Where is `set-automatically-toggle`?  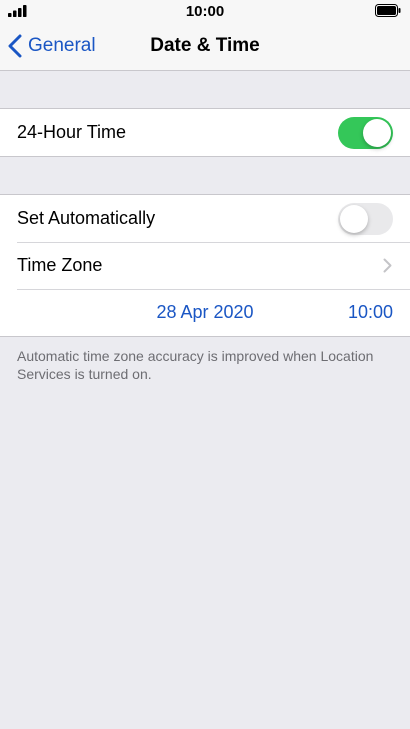
set-automatically-toggle is located at coordinates (365, 219).